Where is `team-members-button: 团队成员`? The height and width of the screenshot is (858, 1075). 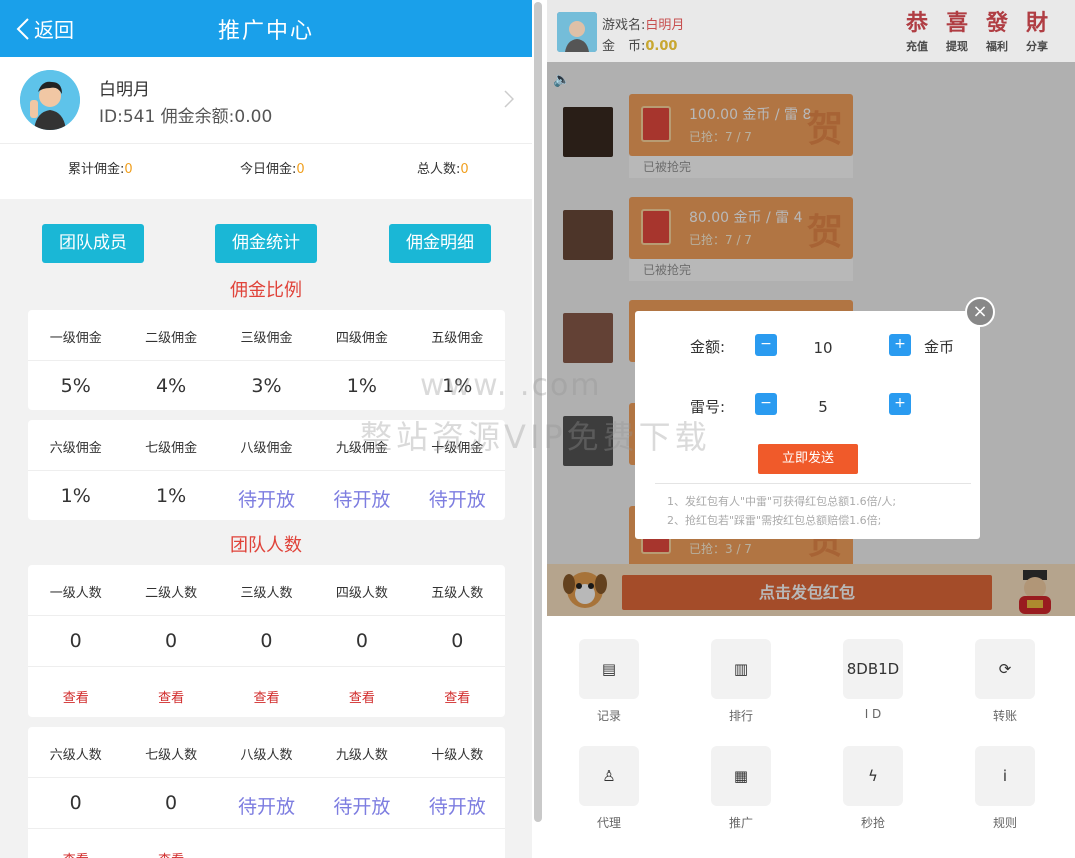 team-members-button: 团队成员 is located at coordinates (93, 243).